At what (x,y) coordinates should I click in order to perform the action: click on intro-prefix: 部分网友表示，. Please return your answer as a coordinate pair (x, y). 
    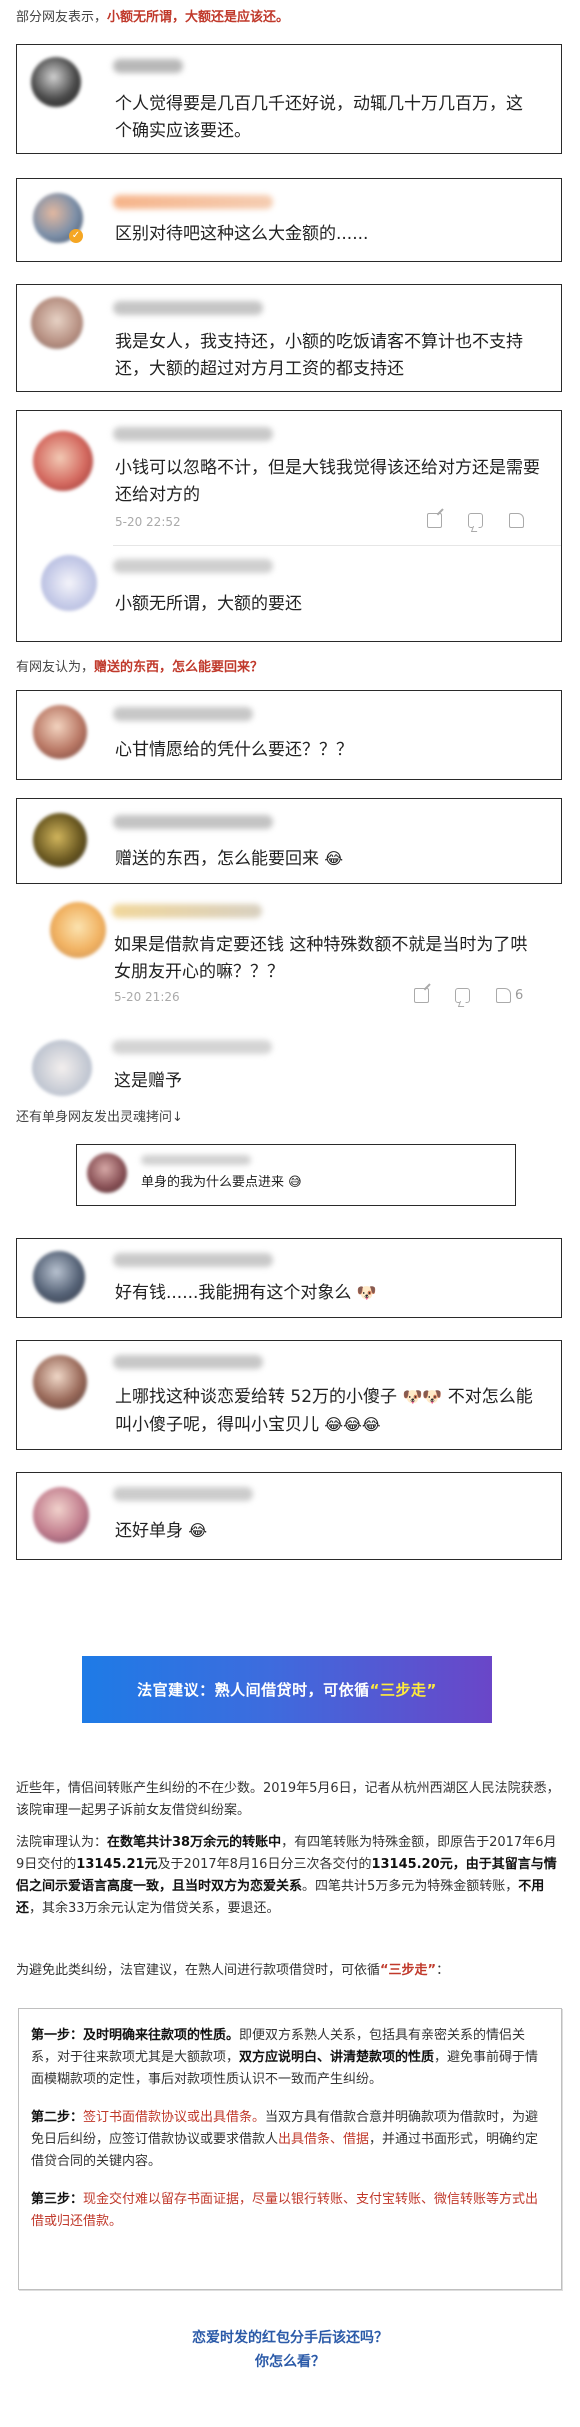
    Looking at the image, I should click on (62, 17).